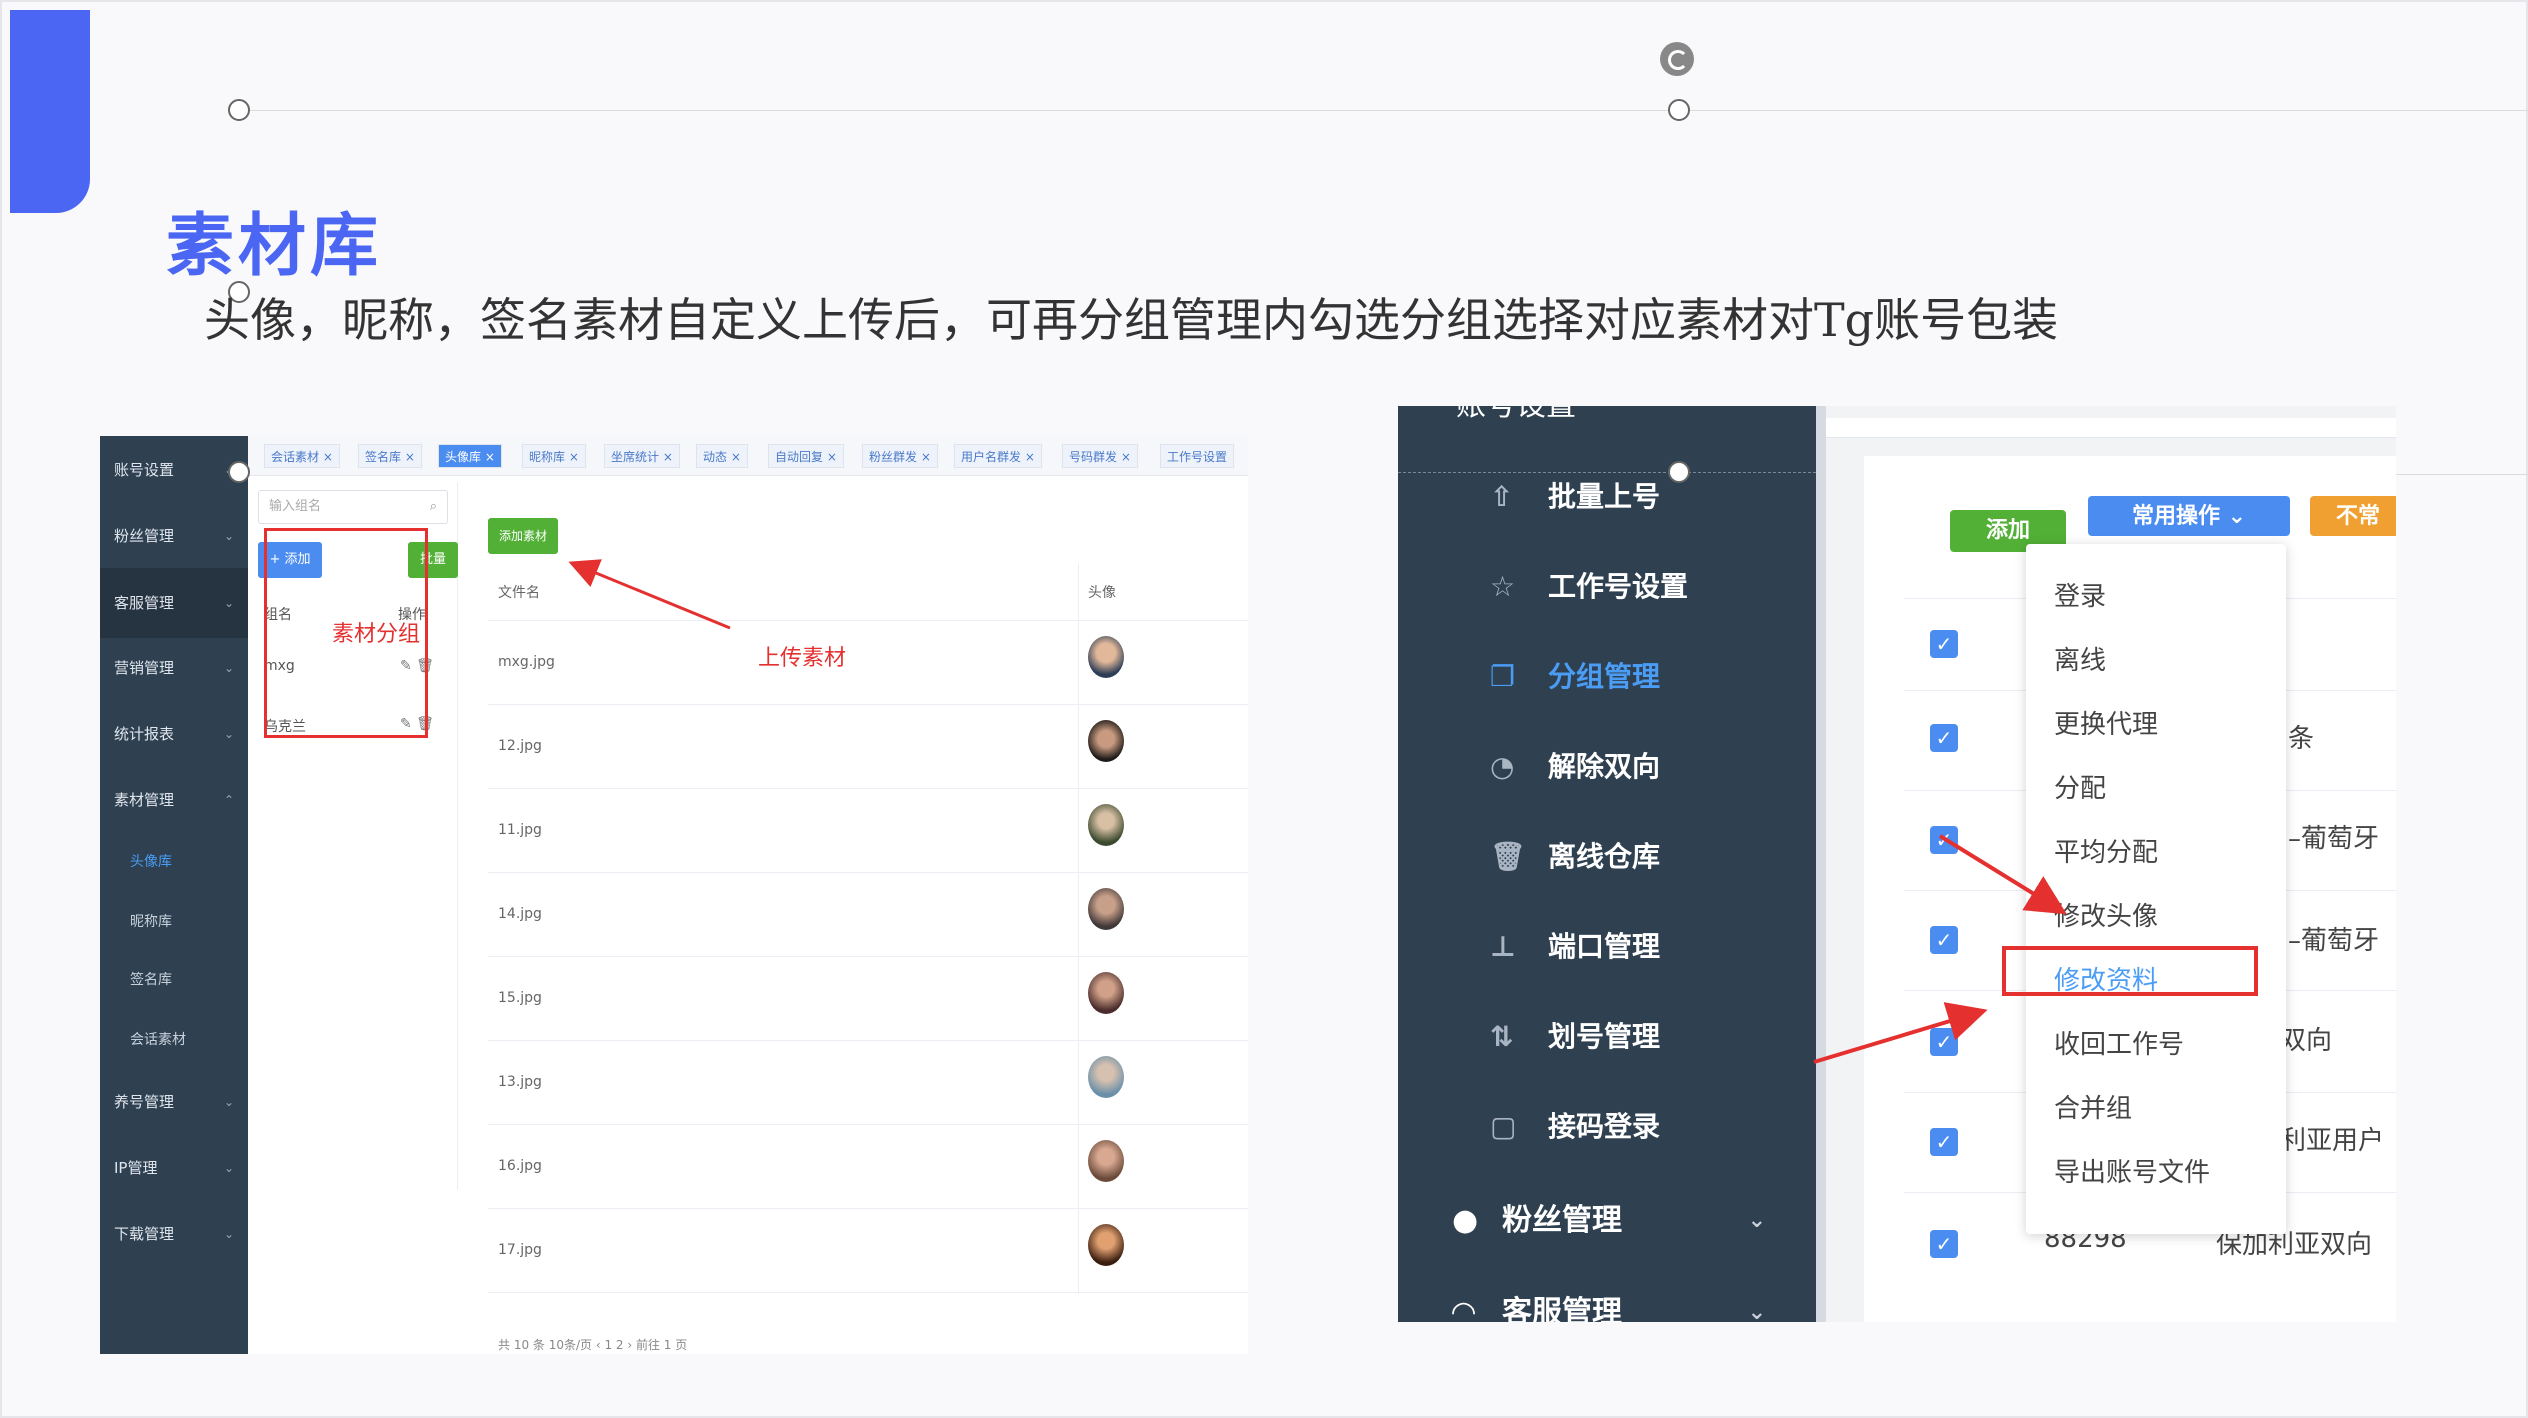  Describe the element at coordinates (470, 456) in the screenshot. I see `tab-active: 头像库 ×` at that location.